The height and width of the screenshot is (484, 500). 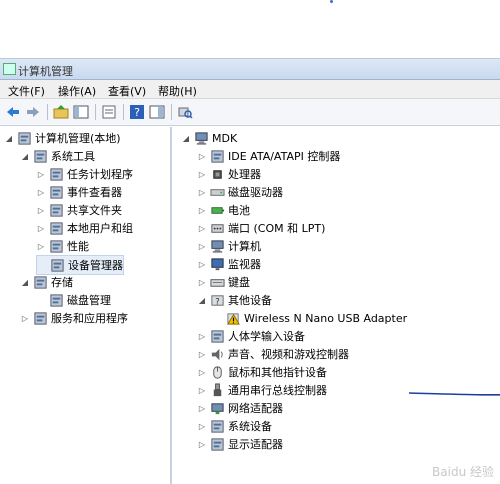 I want to click on tree-item: ▷ 任务计划程序, so click(x=84, y=174).